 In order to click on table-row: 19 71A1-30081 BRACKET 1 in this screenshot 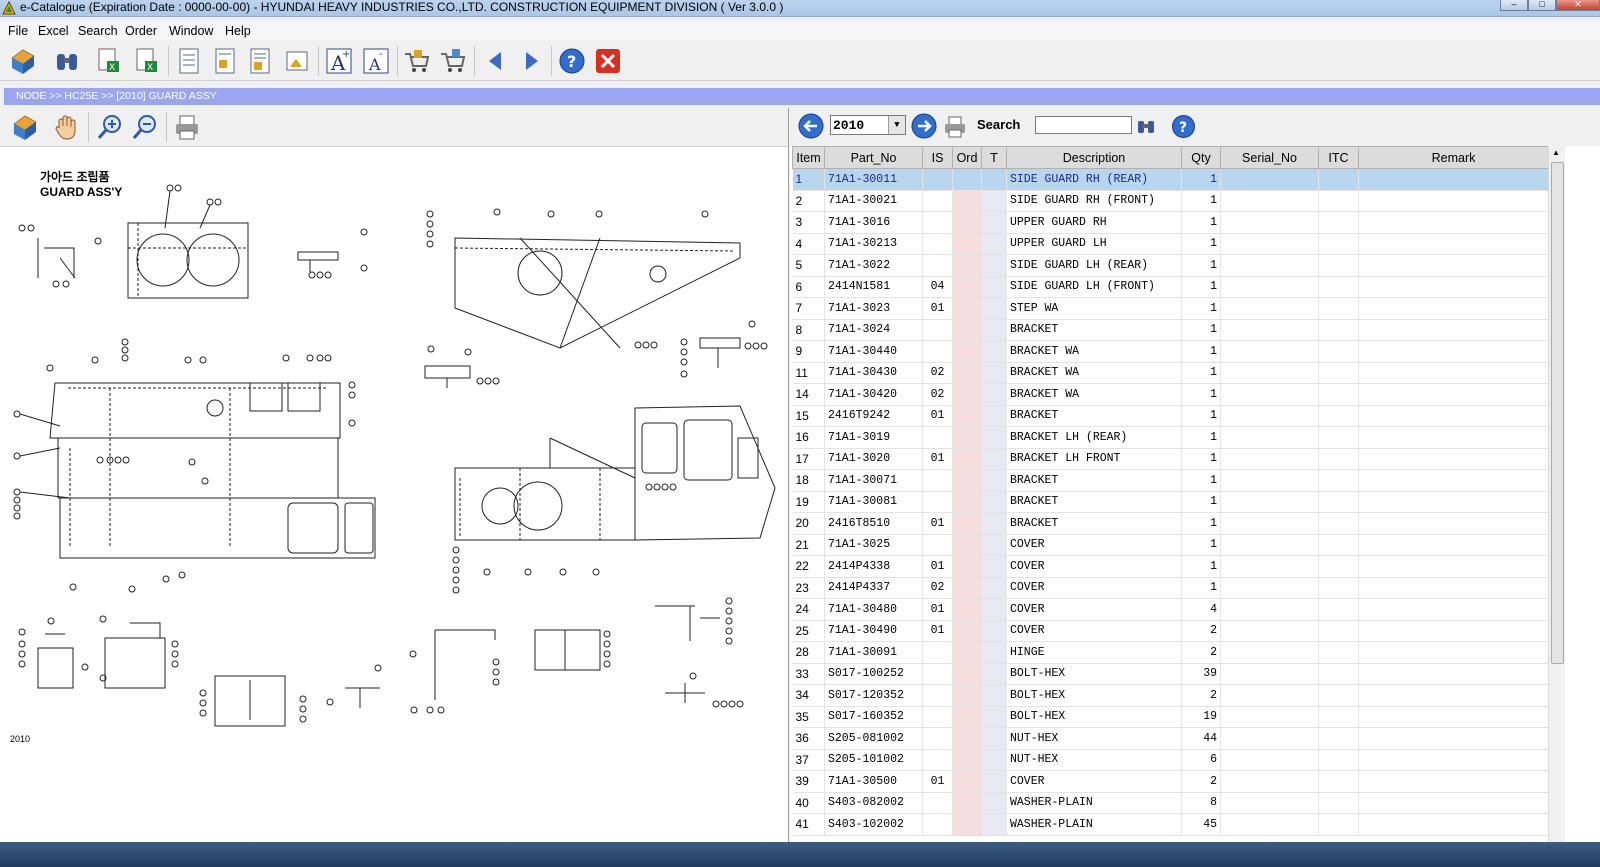, I will do `click(1170, 502)`.